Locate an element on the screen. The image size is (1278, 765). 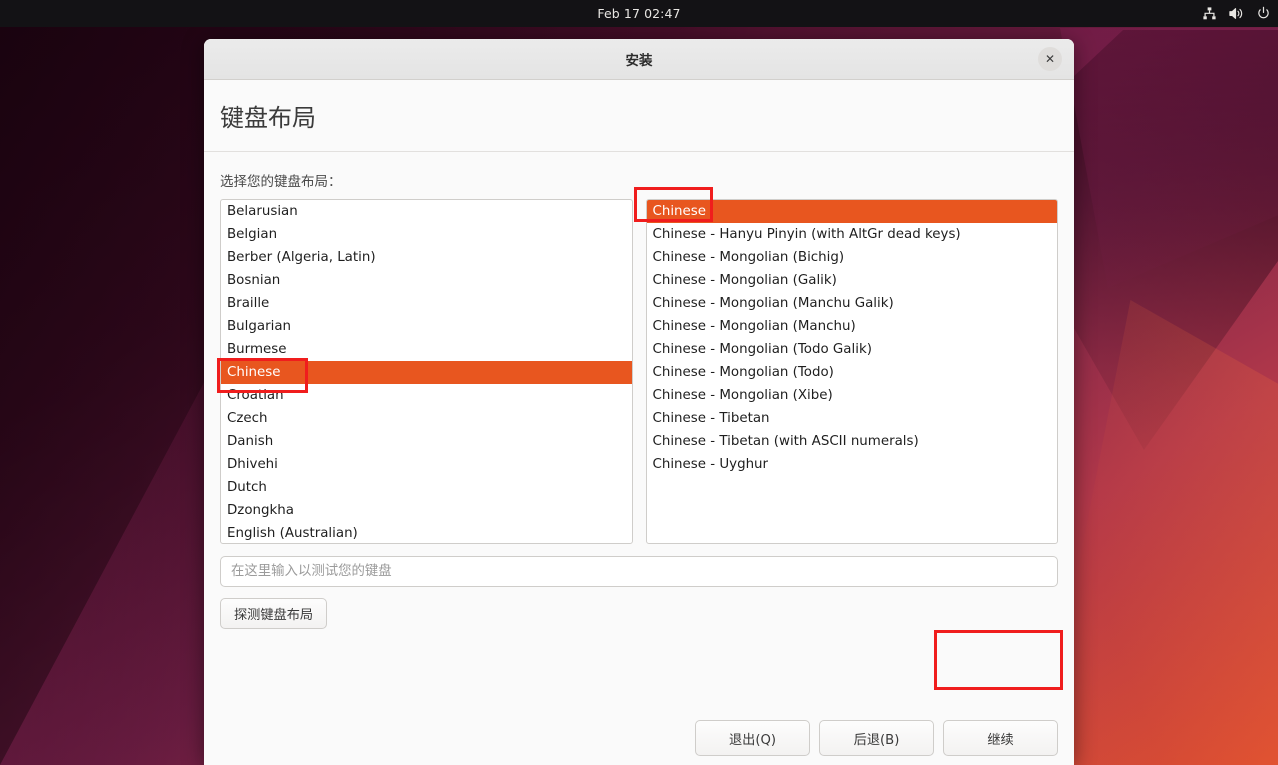
dialog-title: 安装 is located at coordinates (639, 61).